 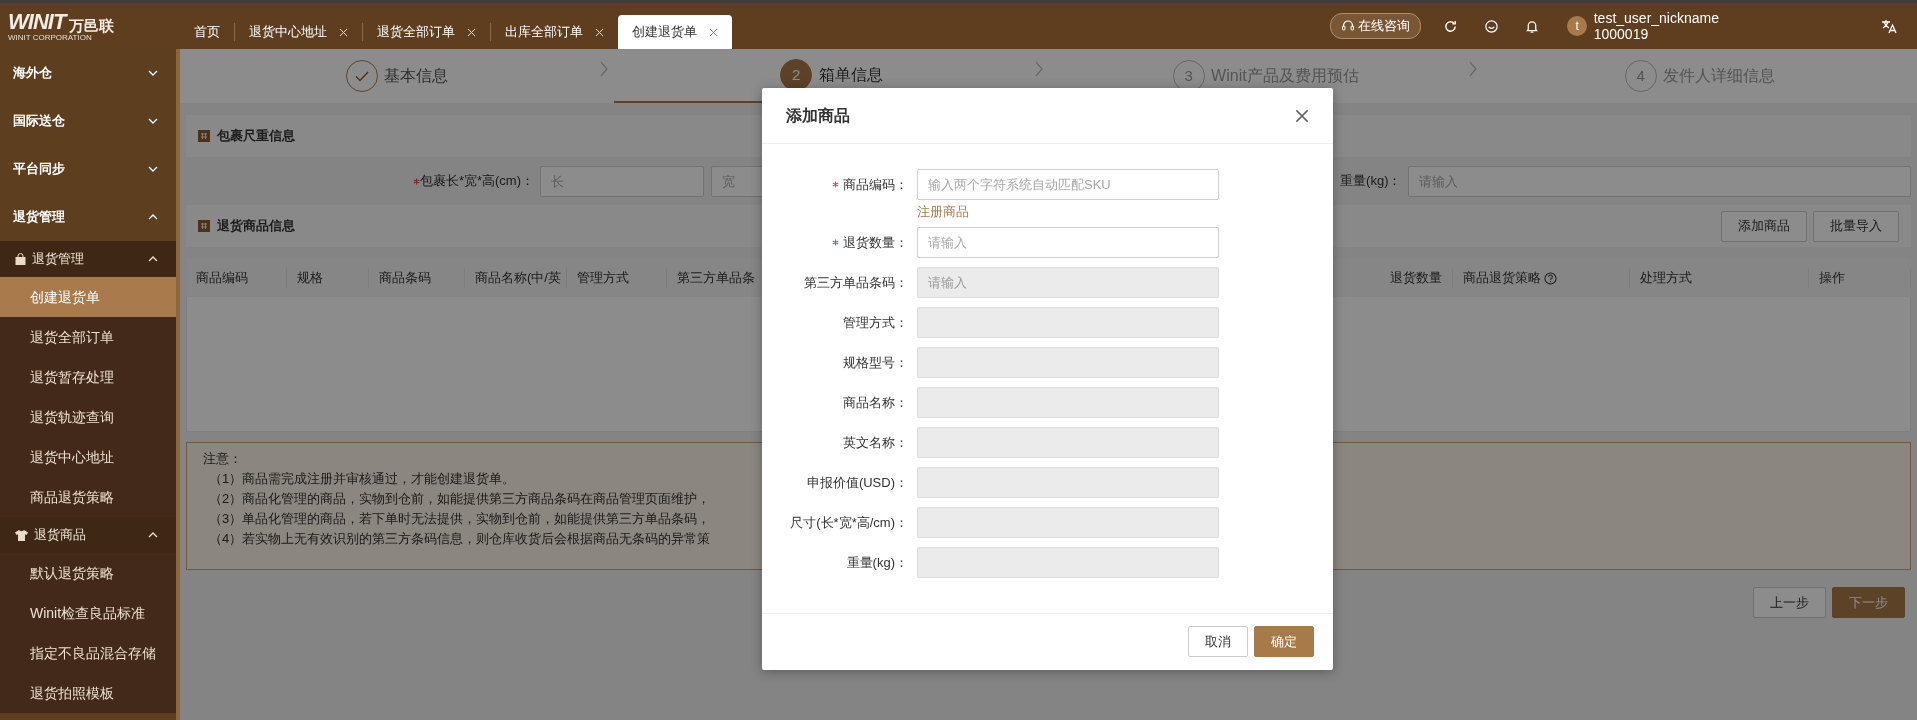 What do you see at coordinates (875, 184) in the screenshot?
I see `field-label: 商品编码：` at bounding box center [875, 184].